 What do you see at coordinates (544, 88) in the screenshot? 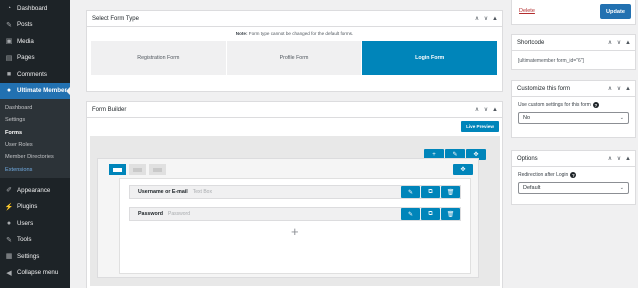
I see `panel-title: Customize this form` at bounding box center [544, 88].